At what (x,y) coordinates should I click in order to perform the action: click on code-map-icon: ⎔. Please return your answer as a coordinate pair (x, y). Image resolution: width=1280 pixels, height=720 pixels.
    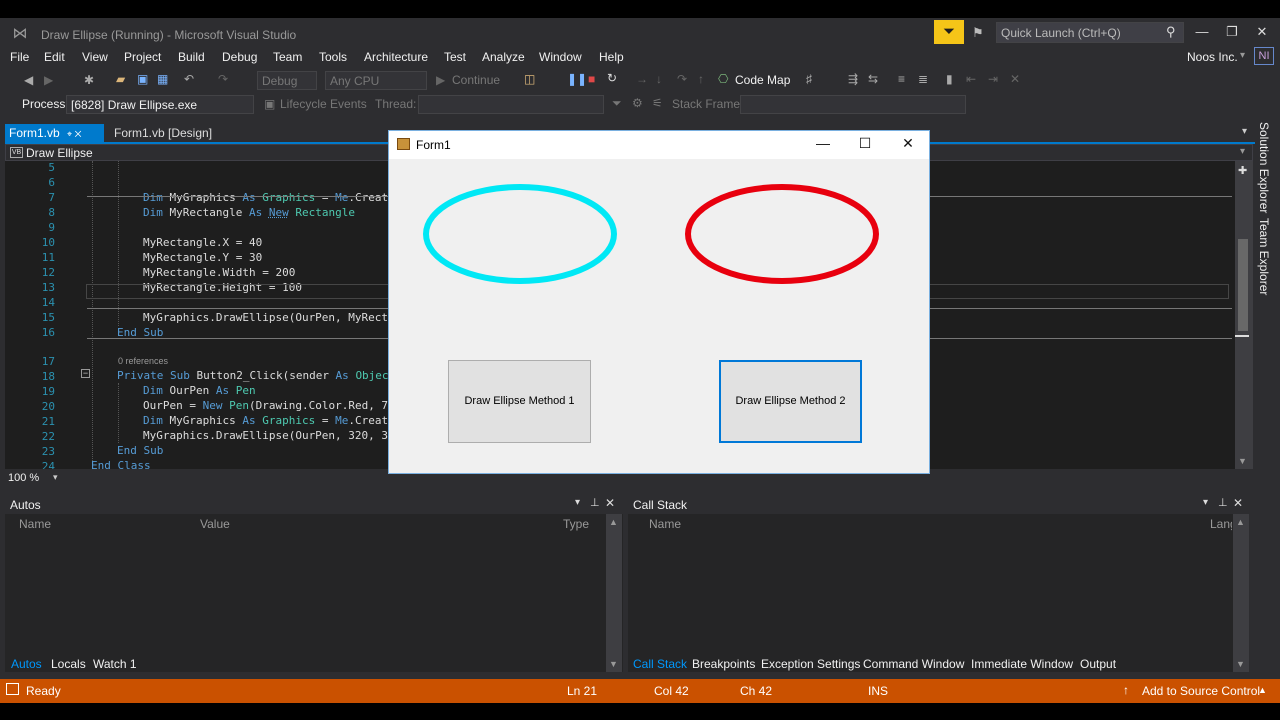
    Looking at the image, I should click on (723, 79).